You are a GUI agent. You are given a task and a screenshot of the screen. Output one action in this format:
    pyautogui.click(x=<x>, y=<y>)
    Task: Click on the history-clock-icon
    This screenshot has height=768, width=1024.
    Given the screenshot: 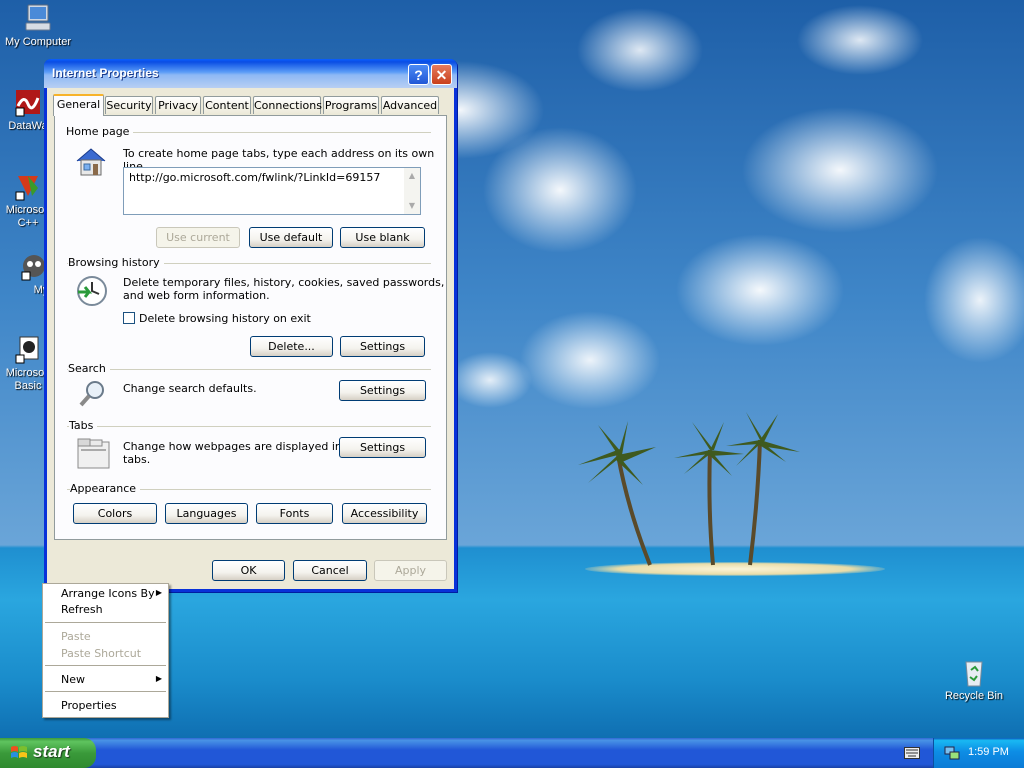 What is the action you would take?
    pyautogui.click(x=92, y=291)
    